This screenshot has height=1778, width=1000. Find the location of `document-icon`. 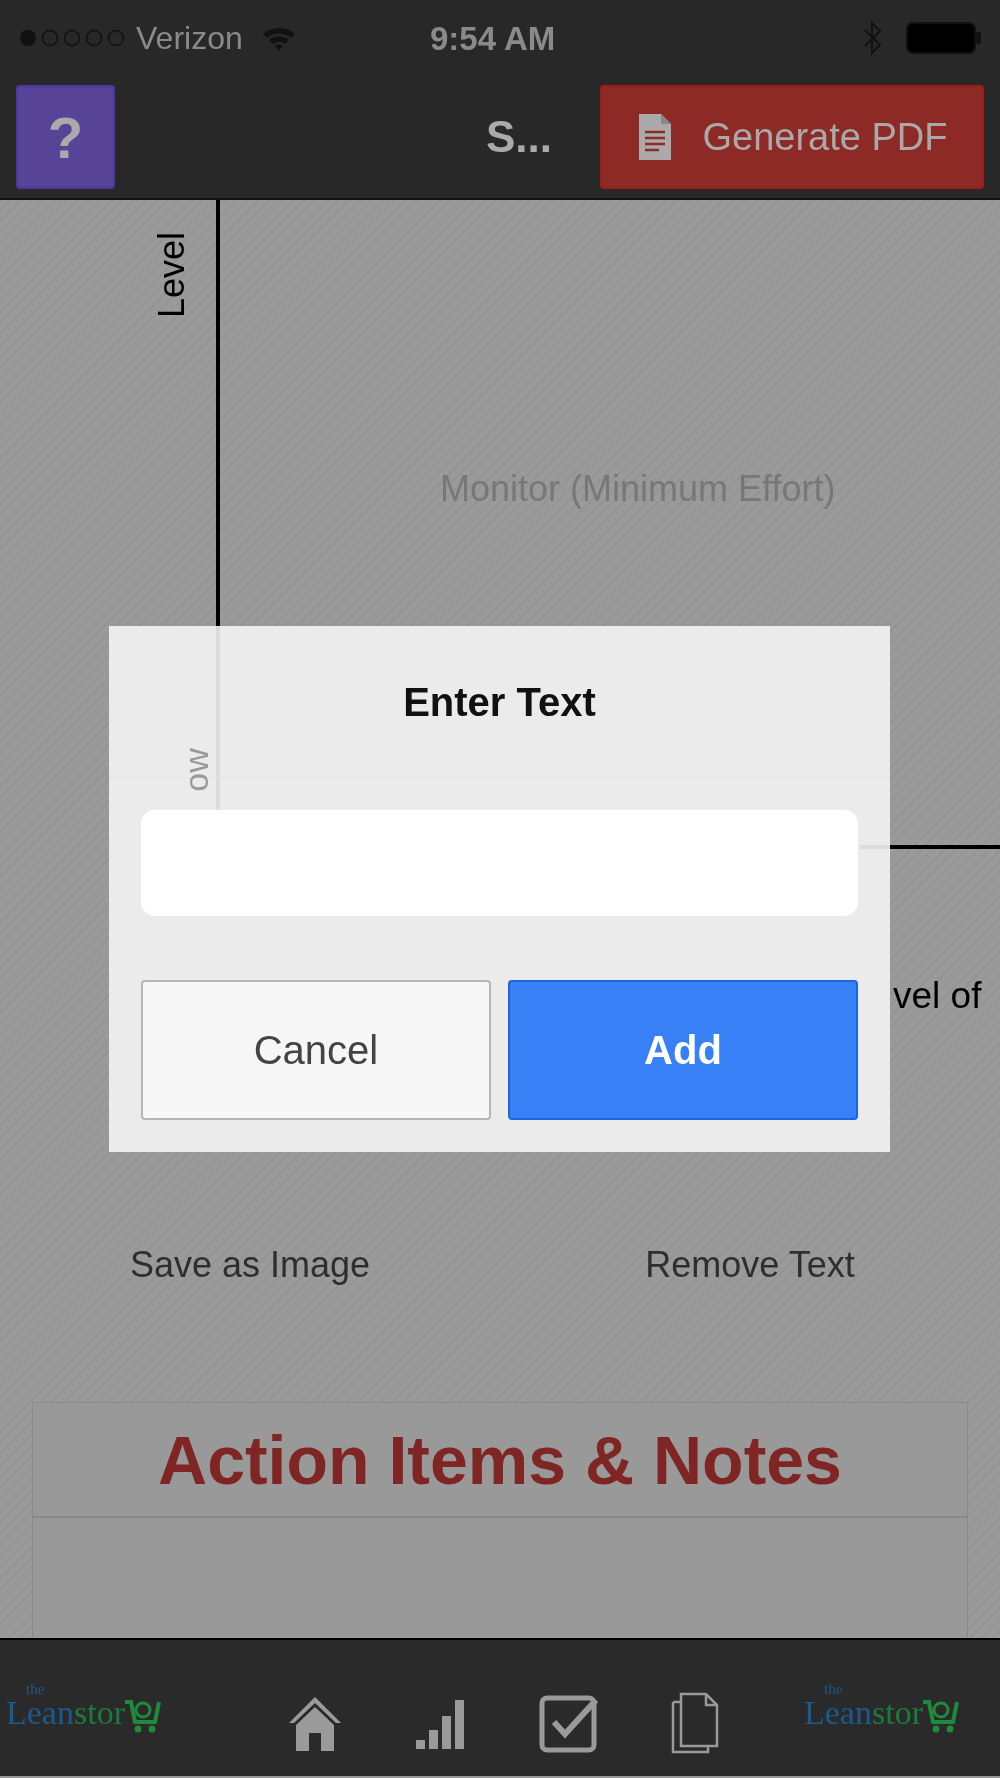

document-icon is located at coordinates (654, 137).